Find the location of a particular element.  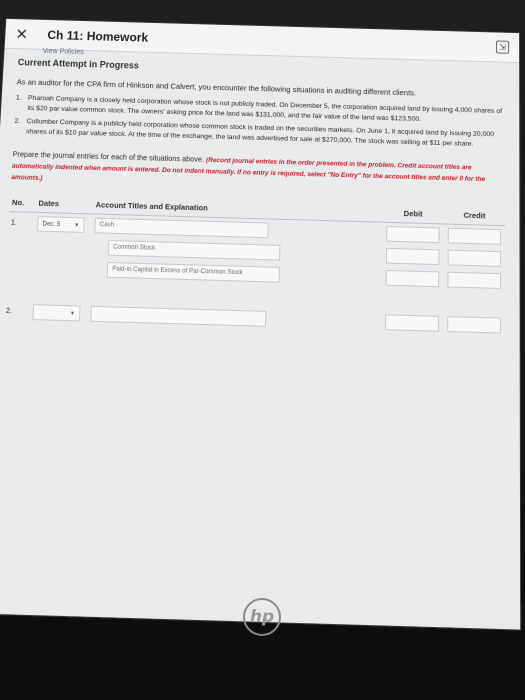

account-input: Cash is located at coordinates (181, 228).